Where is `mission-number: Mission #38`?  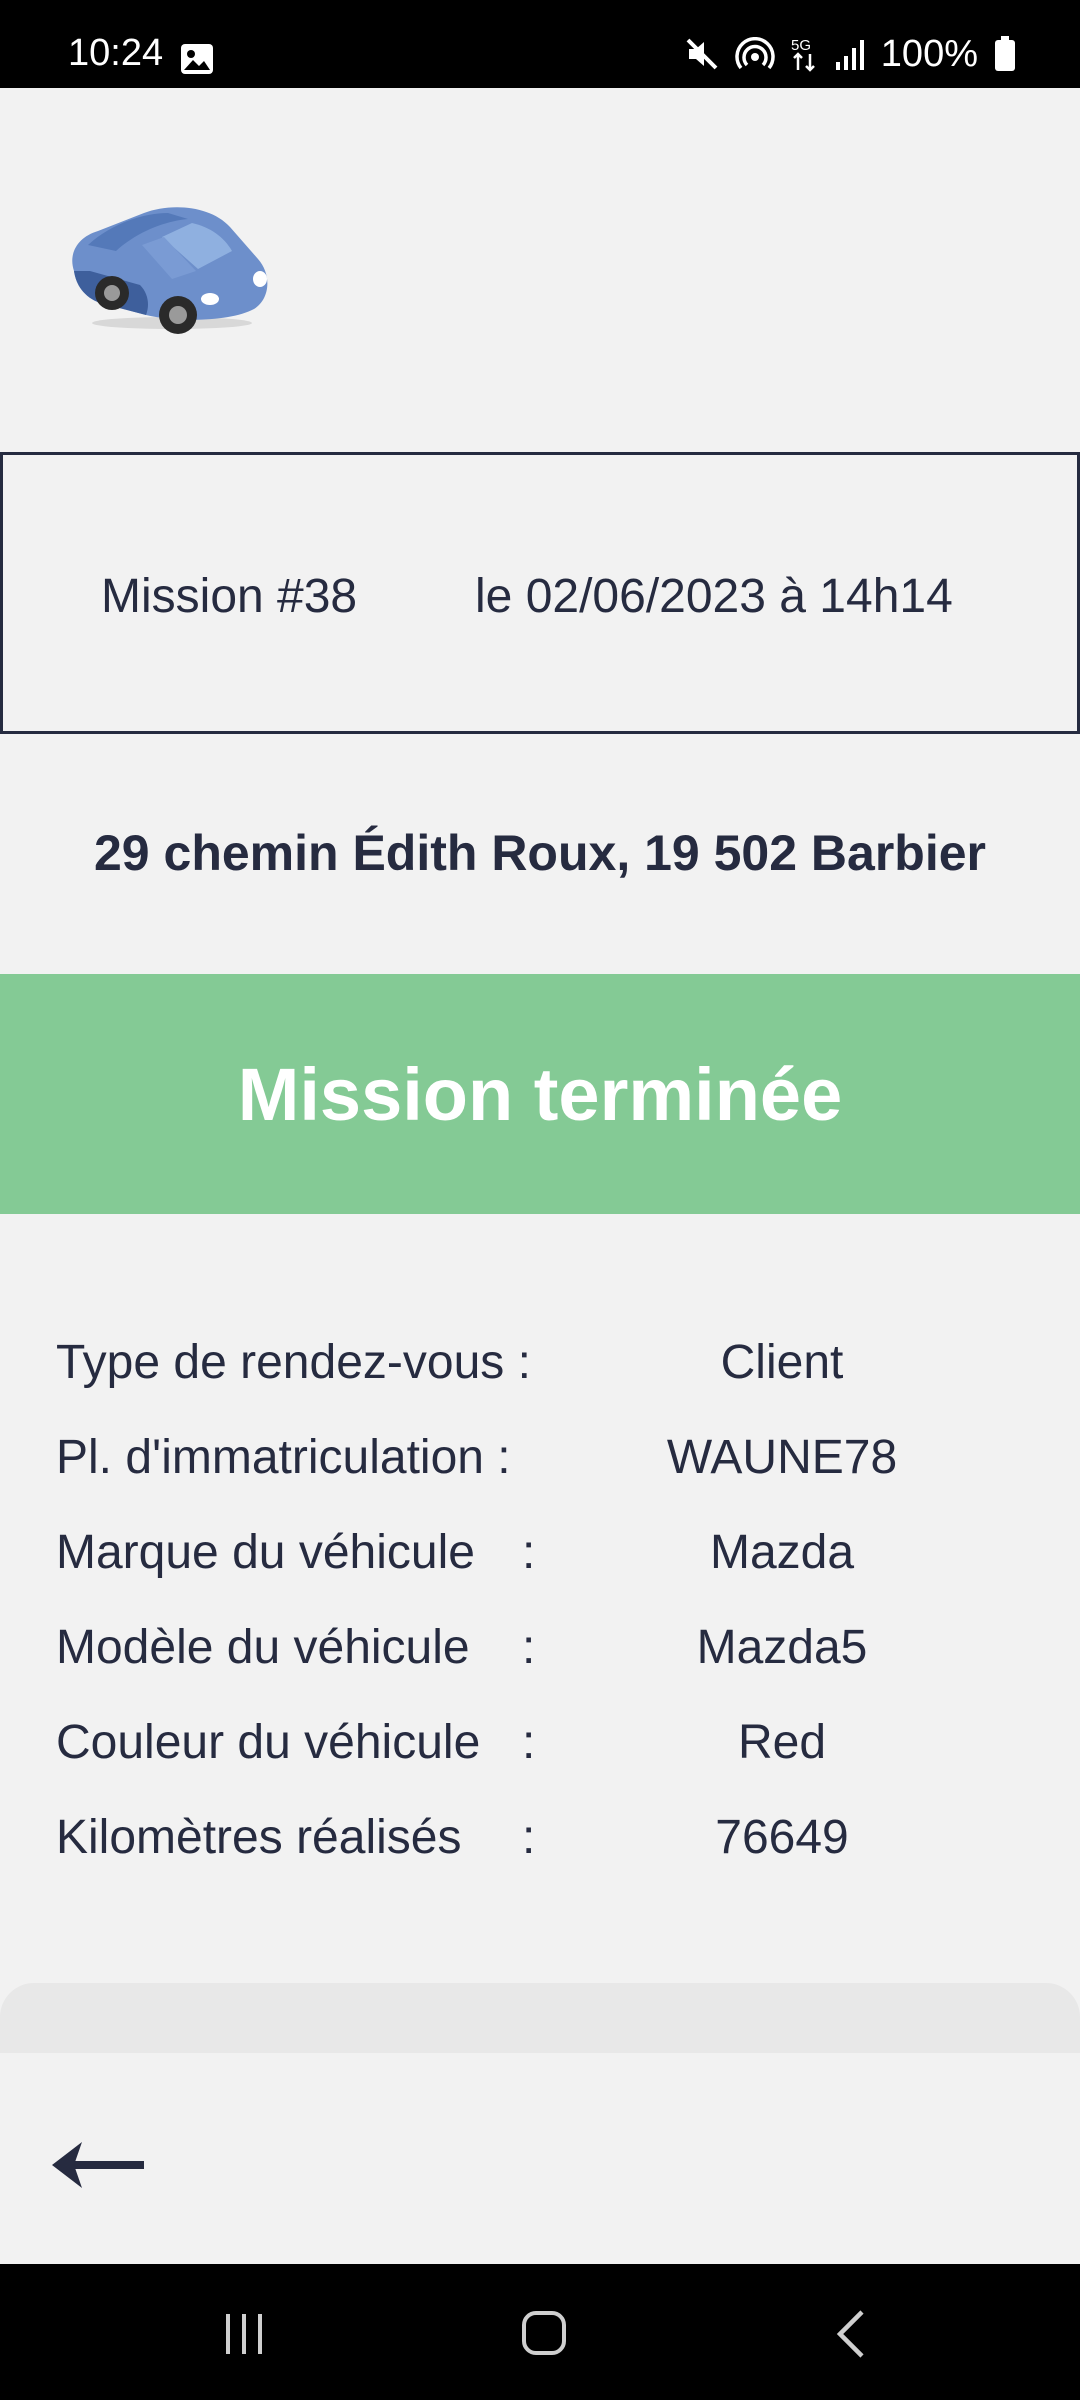
mission-number: Mission #38 is located at coordinates (229, 596).